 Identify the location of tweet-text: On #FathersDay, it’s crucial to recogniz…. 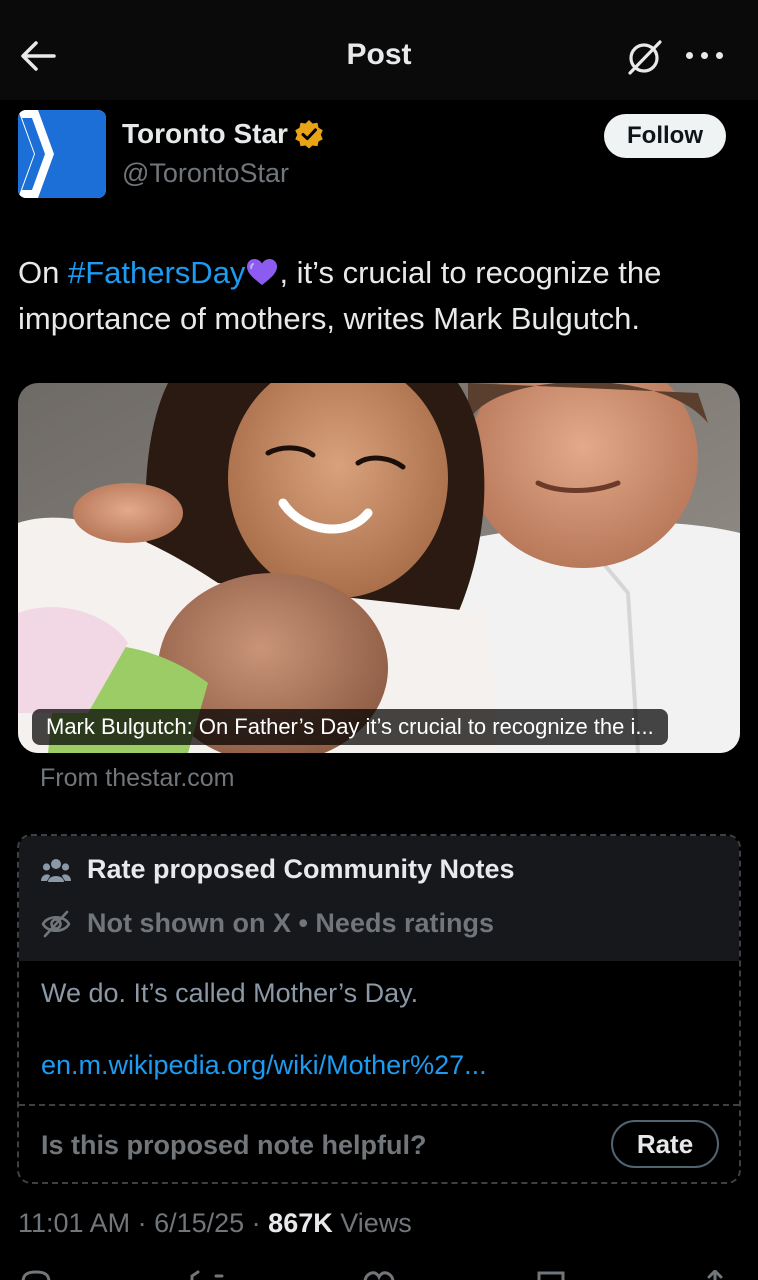
(380, 296).